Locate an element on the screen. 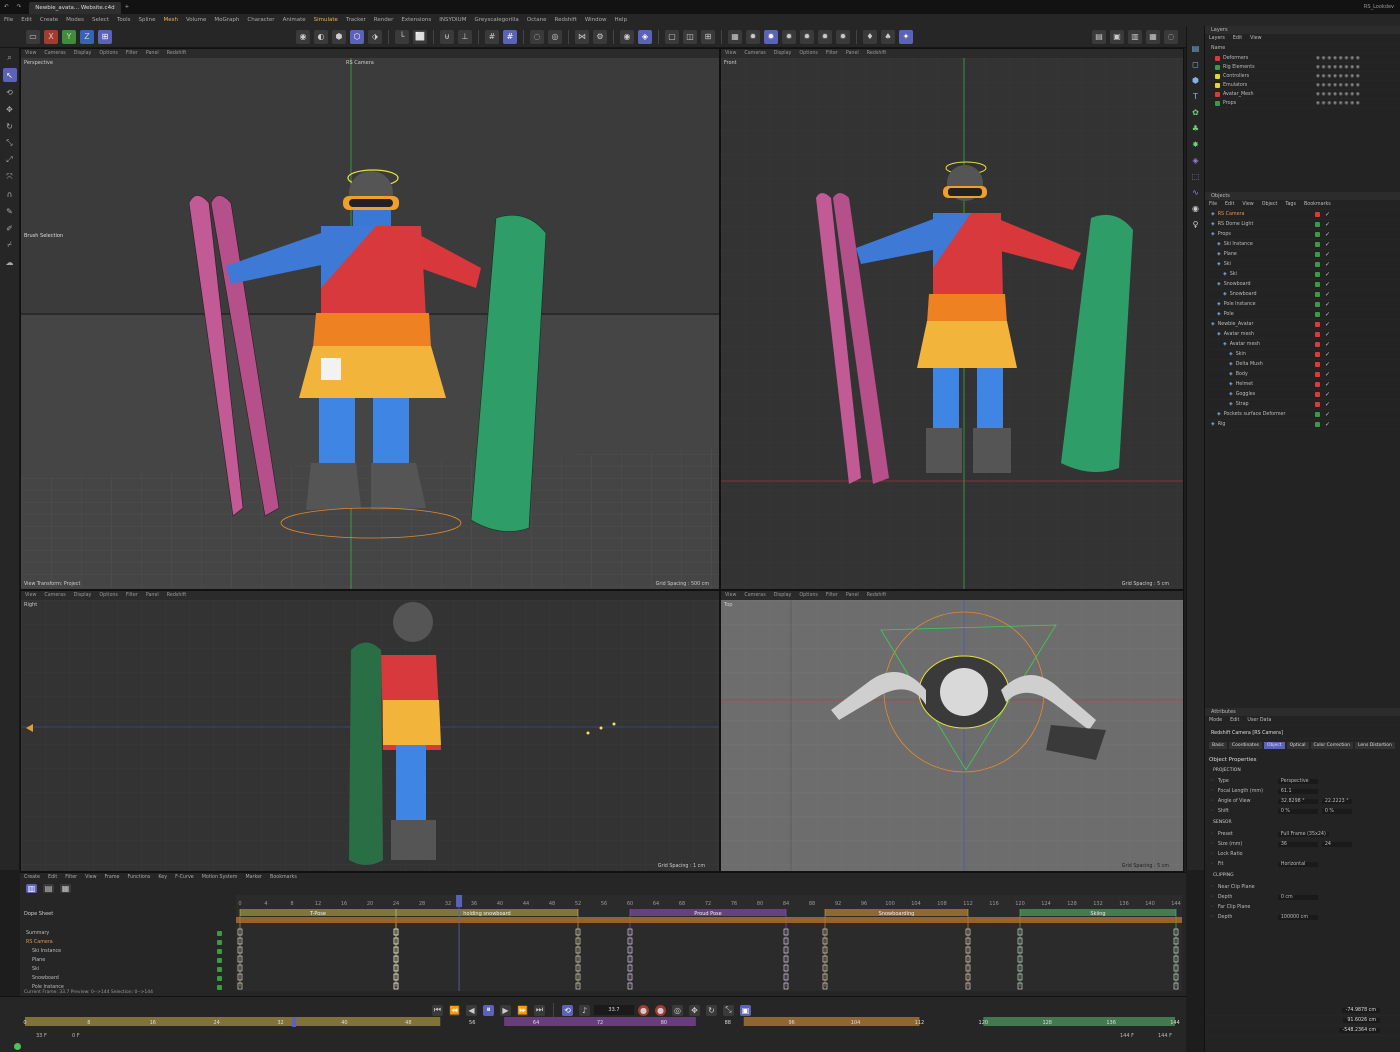  prev-key-icon: ⏪ is located at coordinates (454, 1010).